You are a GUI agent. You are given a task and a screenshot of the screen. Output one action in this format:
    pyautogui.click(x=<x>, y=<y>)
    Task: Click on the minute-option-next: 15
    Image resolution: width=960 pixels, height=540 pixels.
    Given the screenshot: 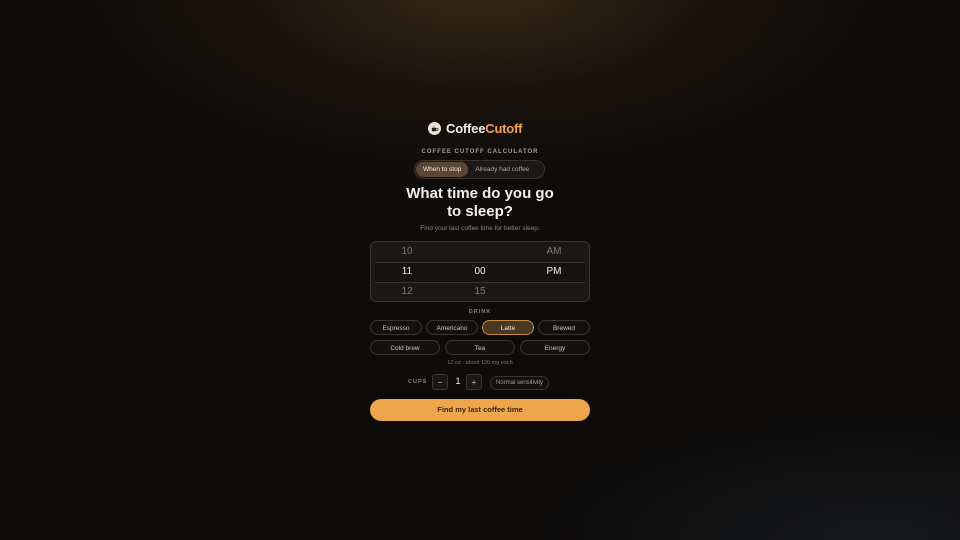 What is the action you would take?
    pyautogui.click(x=480, y=291)
    